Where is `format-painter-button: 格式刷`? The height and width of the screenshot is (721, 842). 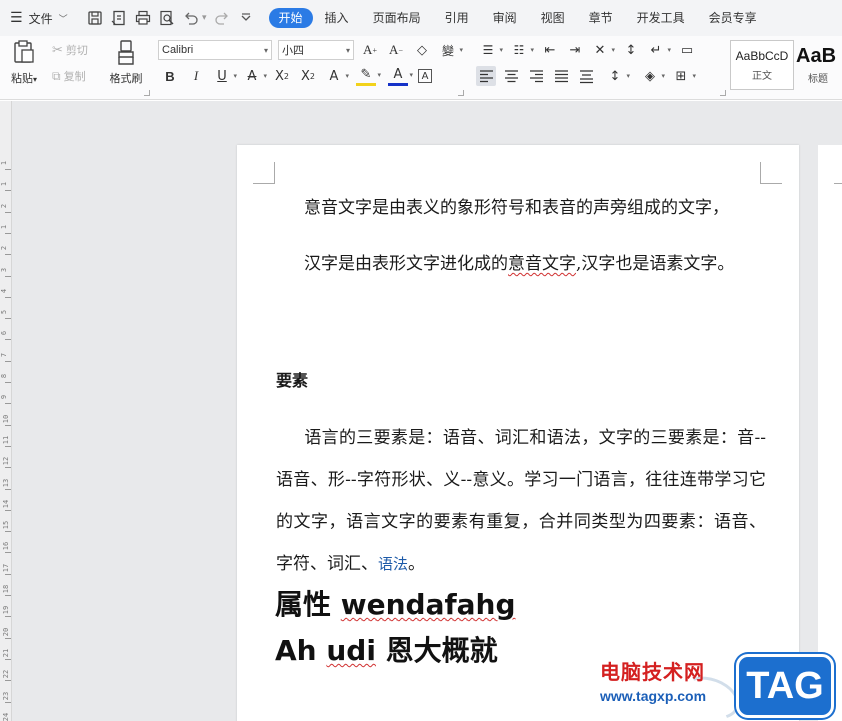
format-painter-button: 格式刷 is located at coordinates (126, 68).